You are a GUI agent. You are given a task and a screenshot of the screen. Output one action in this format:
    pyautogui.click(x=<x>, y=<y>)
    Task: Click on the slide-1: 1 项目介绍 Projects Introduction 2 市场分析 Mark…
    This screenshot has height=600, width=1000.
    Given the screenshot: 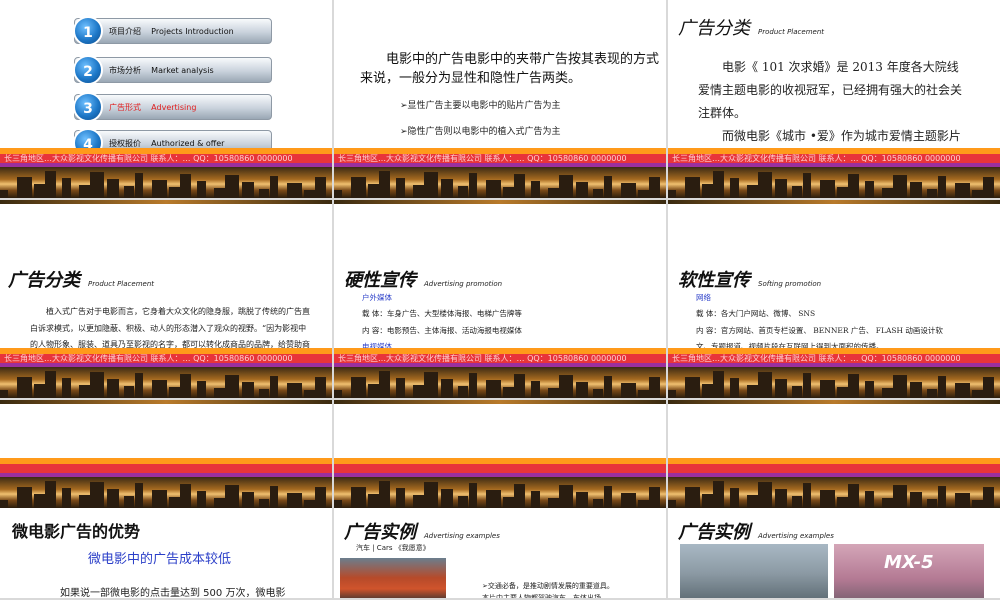 What is the action you would take?
    pyautogui.click(x=166, y=99)
    